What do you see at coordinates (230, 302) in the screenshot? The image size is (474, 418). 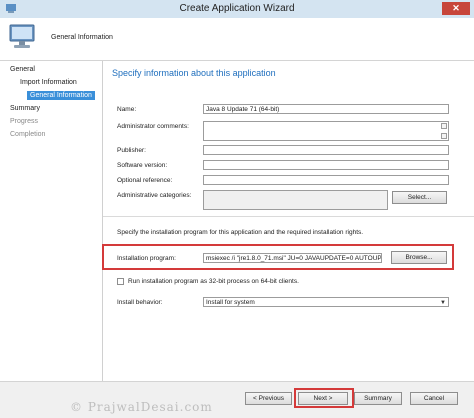 I see `install-behavior-value: Install for system` at bounding box center [230, 302].